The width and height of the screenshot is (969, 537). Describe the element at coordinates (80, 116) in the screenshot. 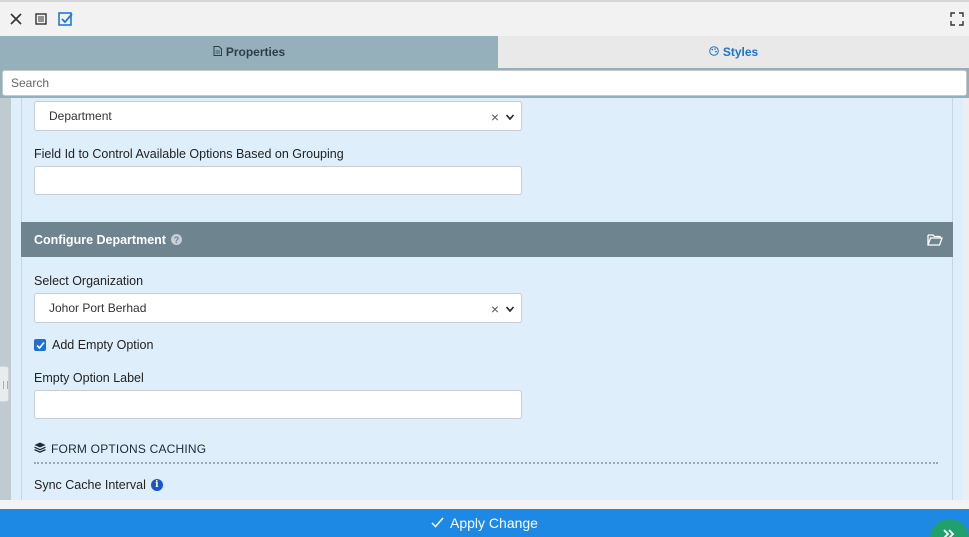

I see `grouping-select-value: Department` at that location.